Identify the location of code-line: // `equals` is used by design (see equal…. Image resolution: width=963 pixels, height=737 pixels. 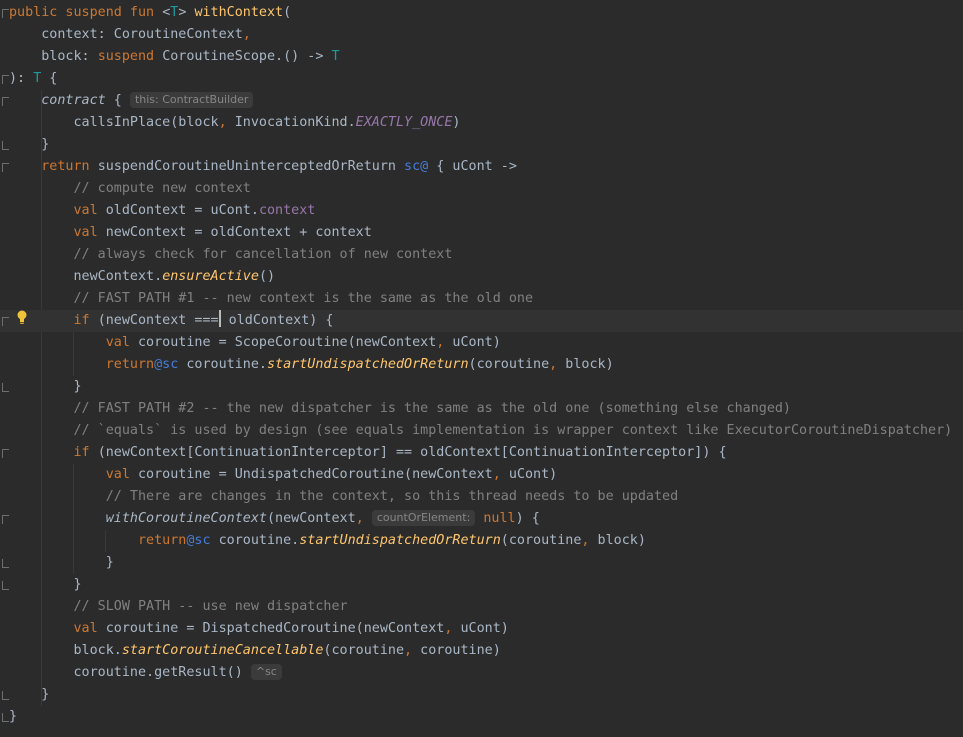
(480, 431).